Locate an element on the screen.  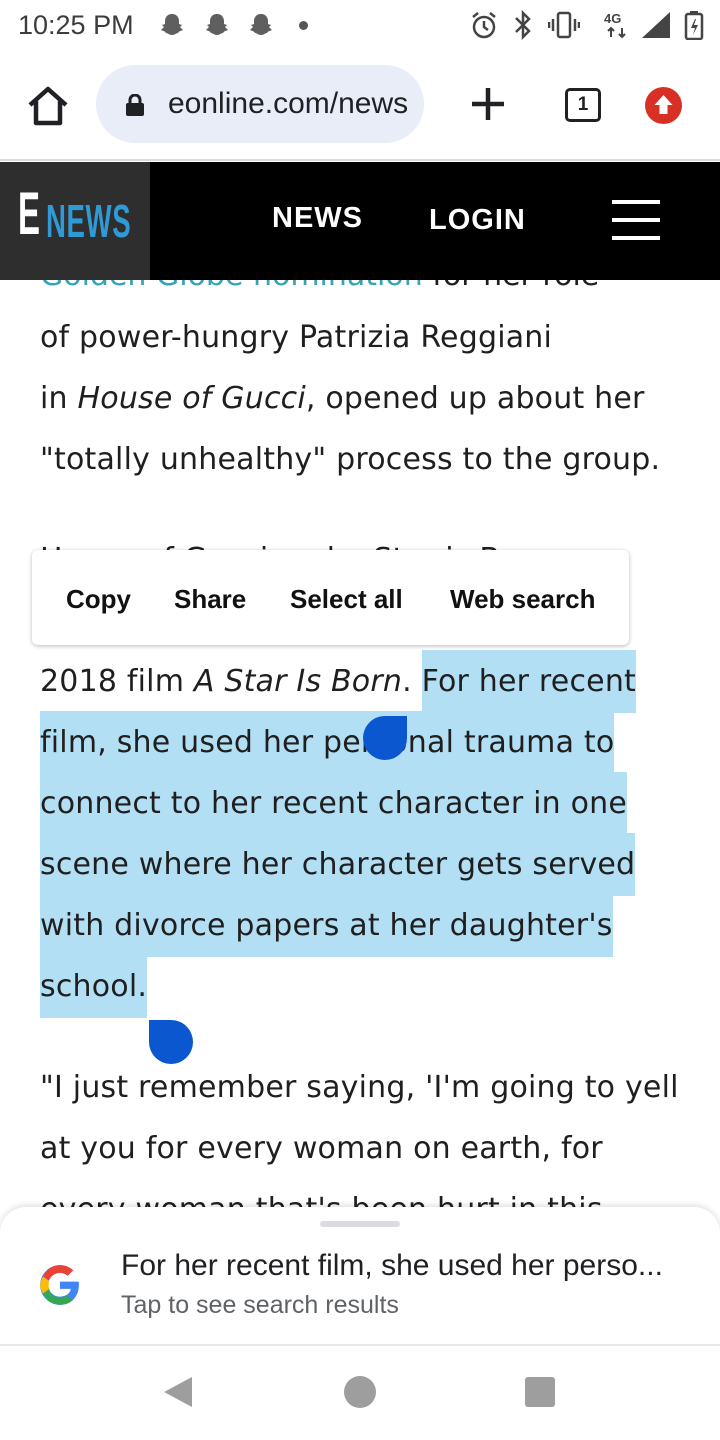
article-line: connect to her recent character in one is located at coordinates (334, 803).